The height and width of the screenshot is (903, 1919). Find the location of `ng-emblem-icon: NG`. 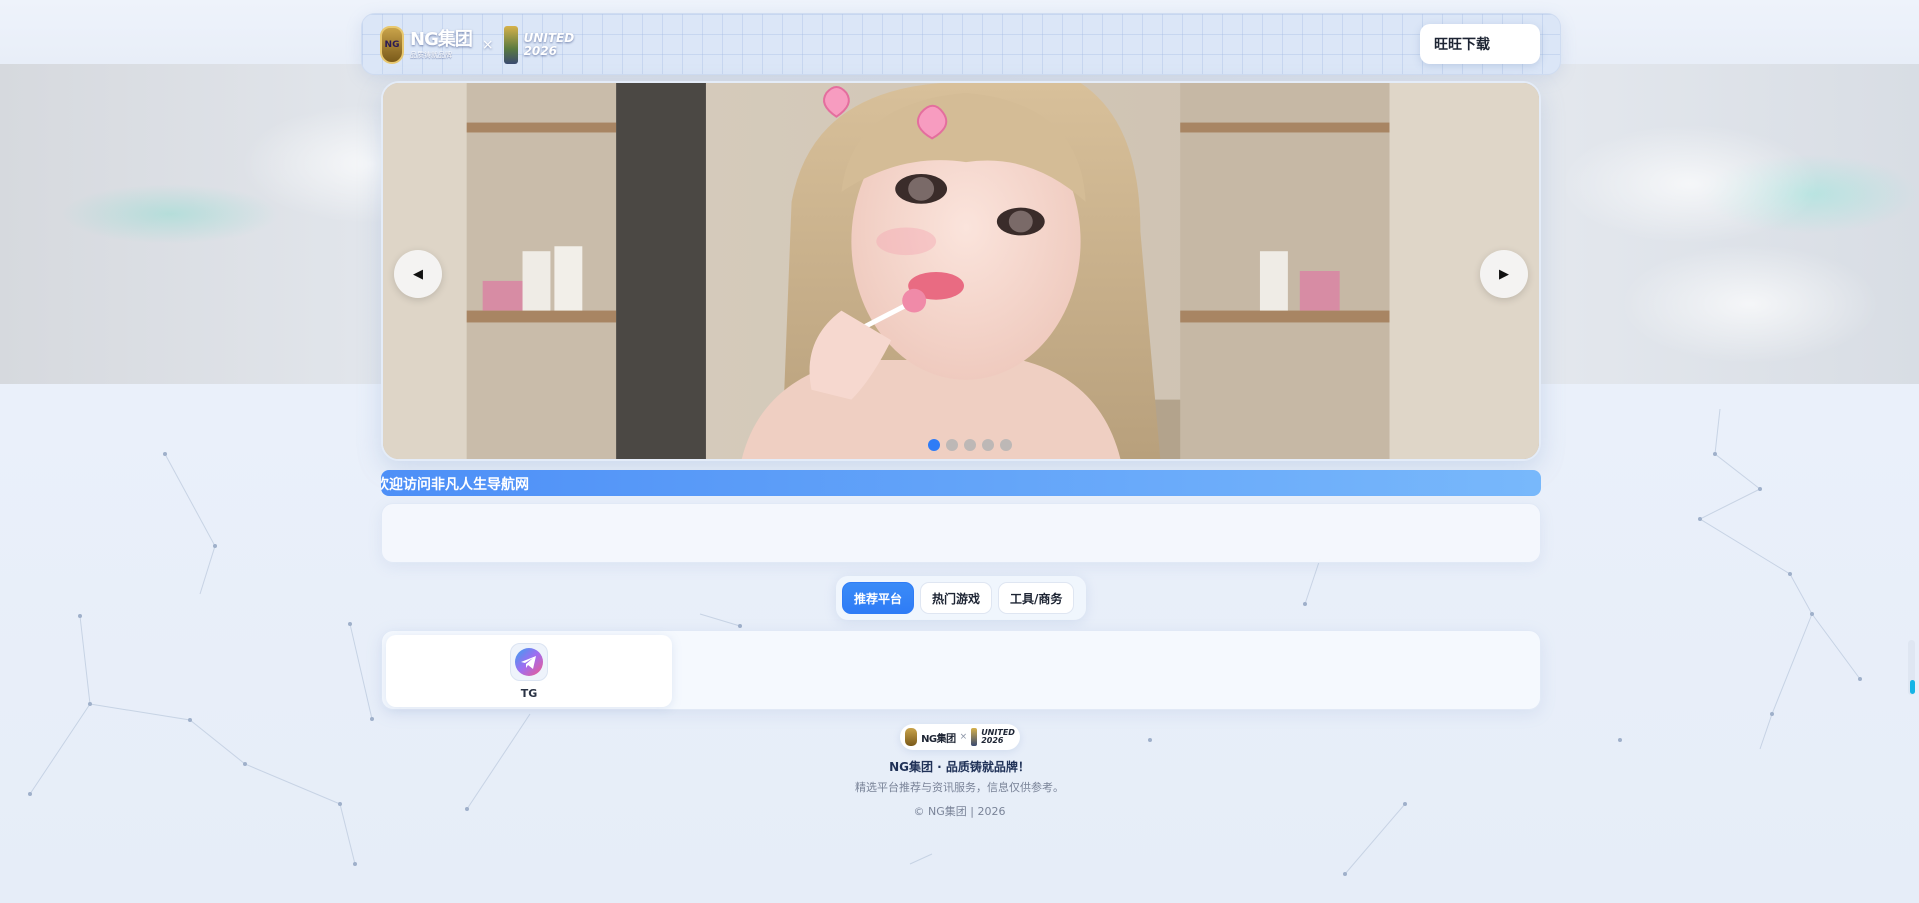

ng-emblem-icon: NG is located at coordinates (392, 45).